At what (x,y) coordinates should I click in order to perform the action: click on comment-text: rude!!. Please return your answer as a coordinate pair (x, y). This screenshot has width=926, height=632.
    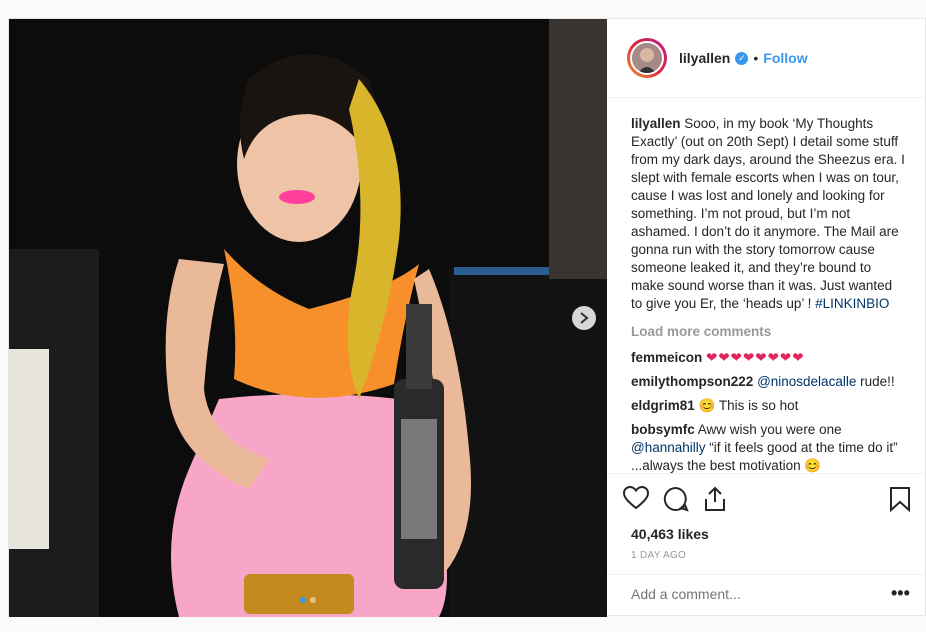
    Looking at the image, I should click on (875, 381).